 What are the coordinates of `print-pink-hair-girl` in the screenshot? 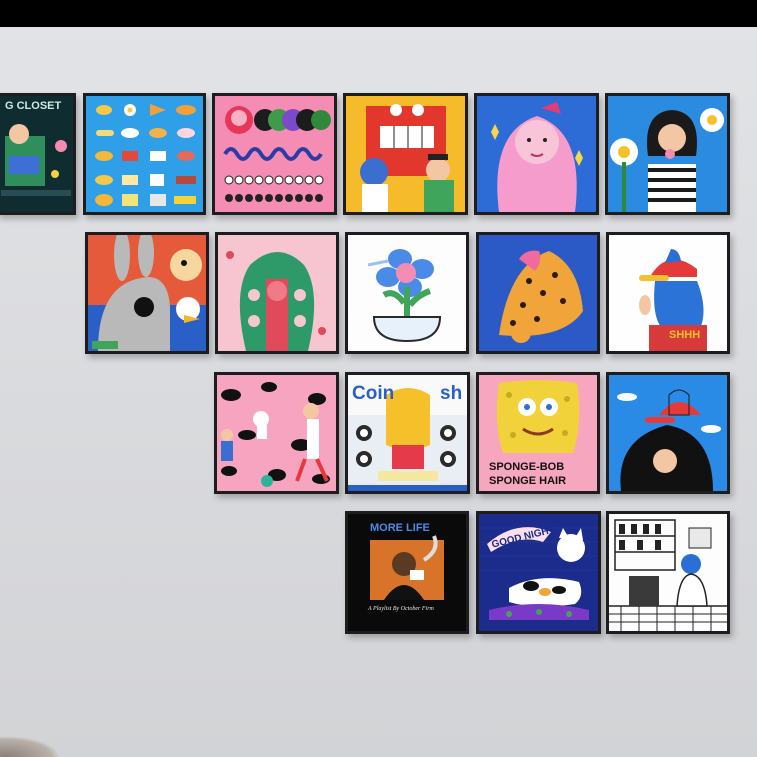 It's located at (536, 154).